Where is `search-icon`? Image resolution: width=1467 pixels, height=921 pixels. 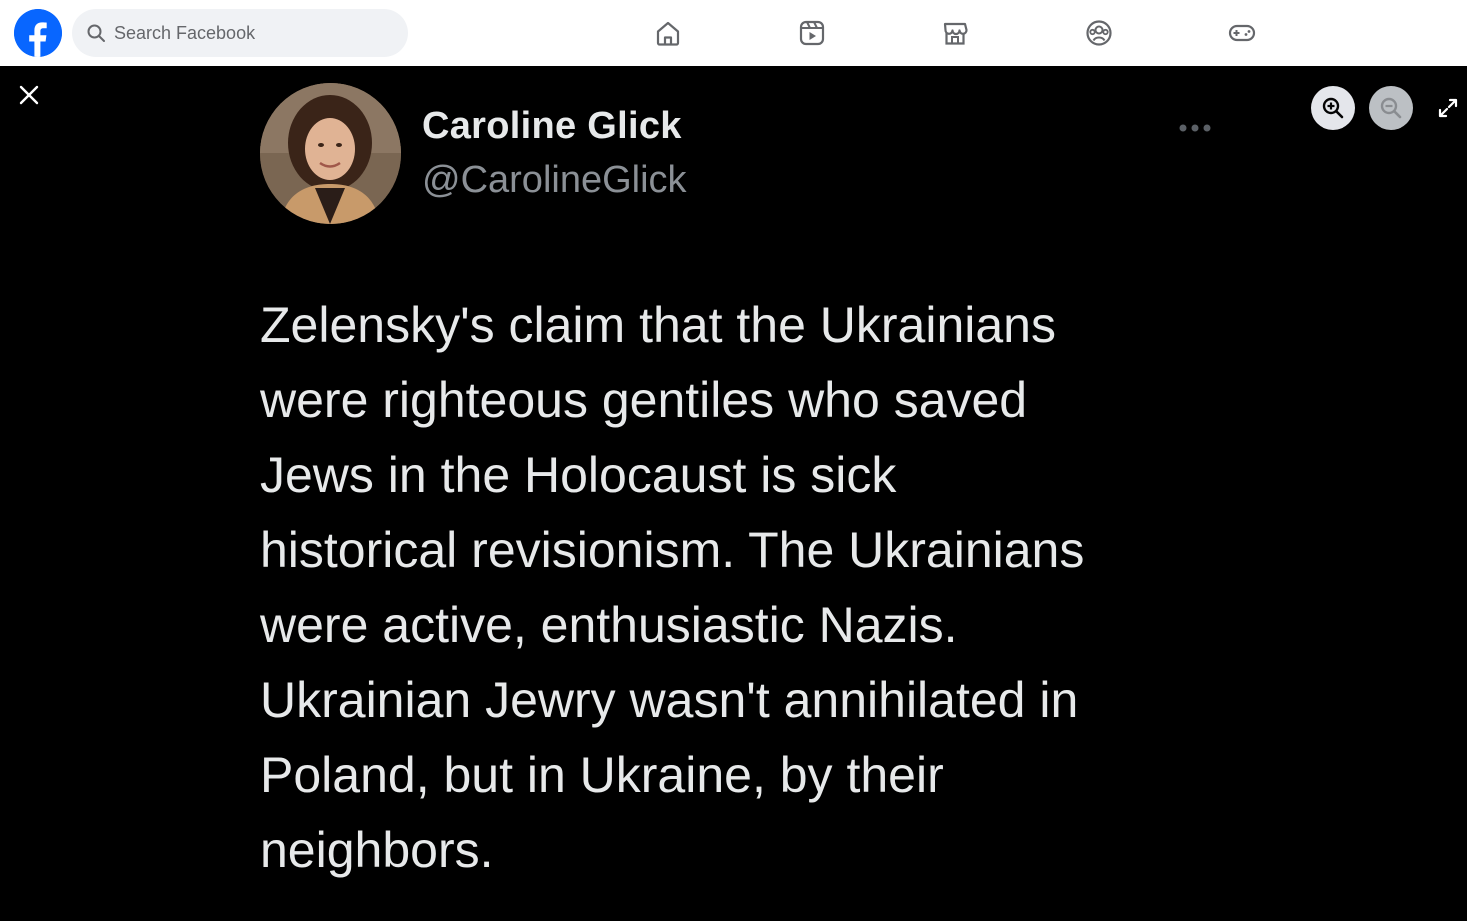 search-icon is located at coordinates (96, 33).